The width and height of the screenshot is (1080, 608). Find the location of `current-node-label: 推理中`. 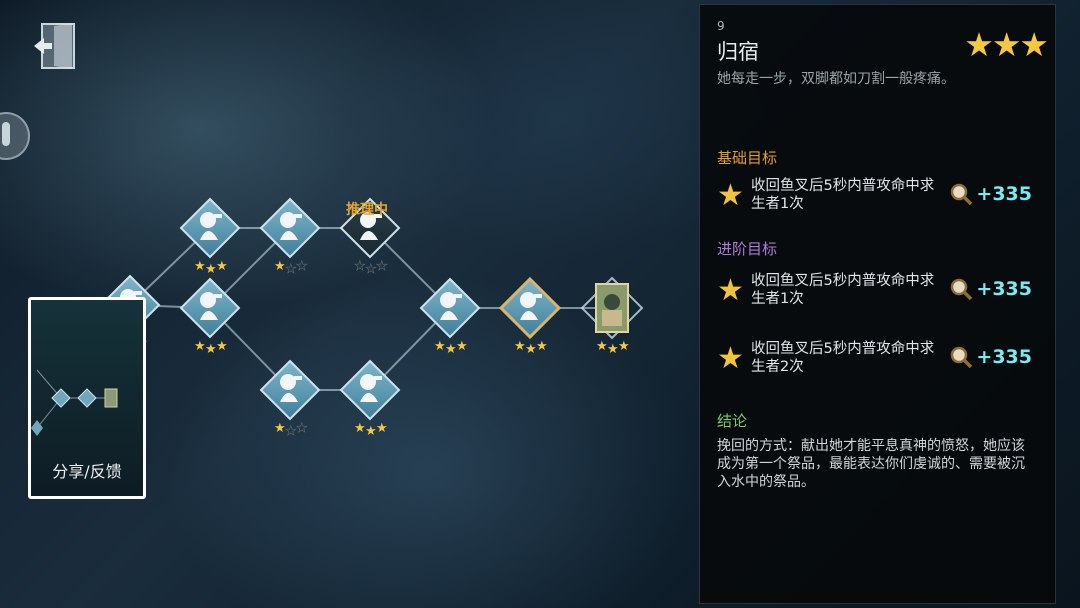

current-node-label: 推理中 is located at coordinates (367, 210).